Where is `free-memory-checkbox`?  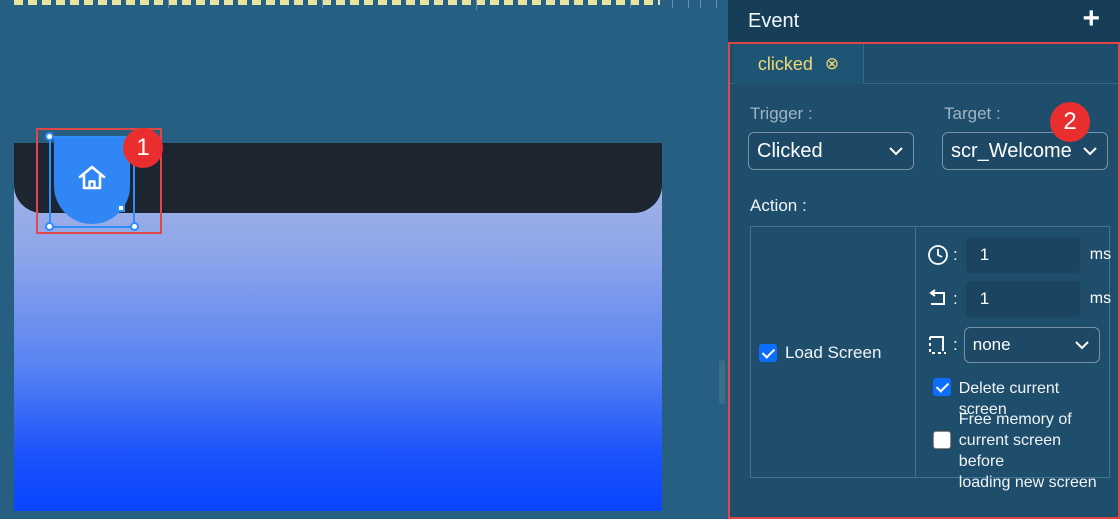 free-memory-checkbox is located at coordinates (942, 440).